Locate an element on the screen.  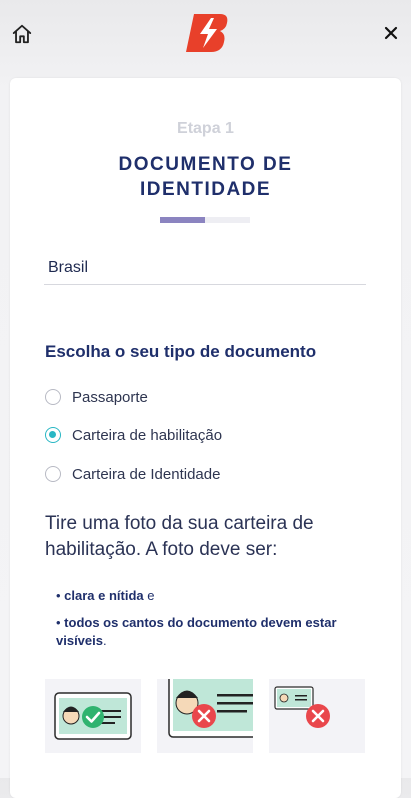
example-incorrect-small is located at coordinates (317, 716).